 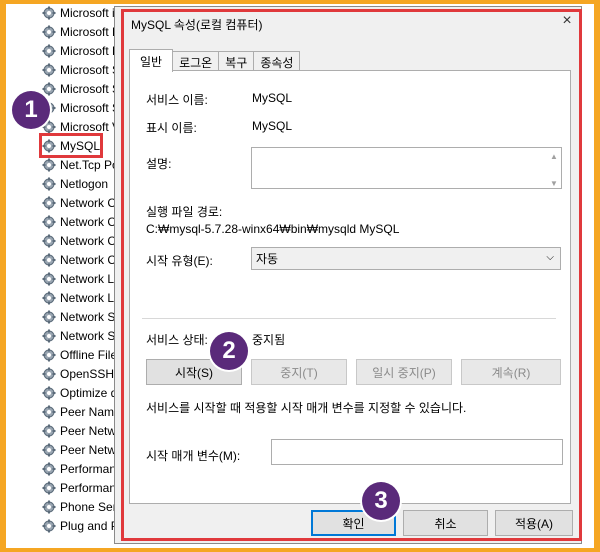 What do you see at coordinates (89, 335) in the screenshot?
I see `service-row-label: Network St` at bounding box center [89, 335].